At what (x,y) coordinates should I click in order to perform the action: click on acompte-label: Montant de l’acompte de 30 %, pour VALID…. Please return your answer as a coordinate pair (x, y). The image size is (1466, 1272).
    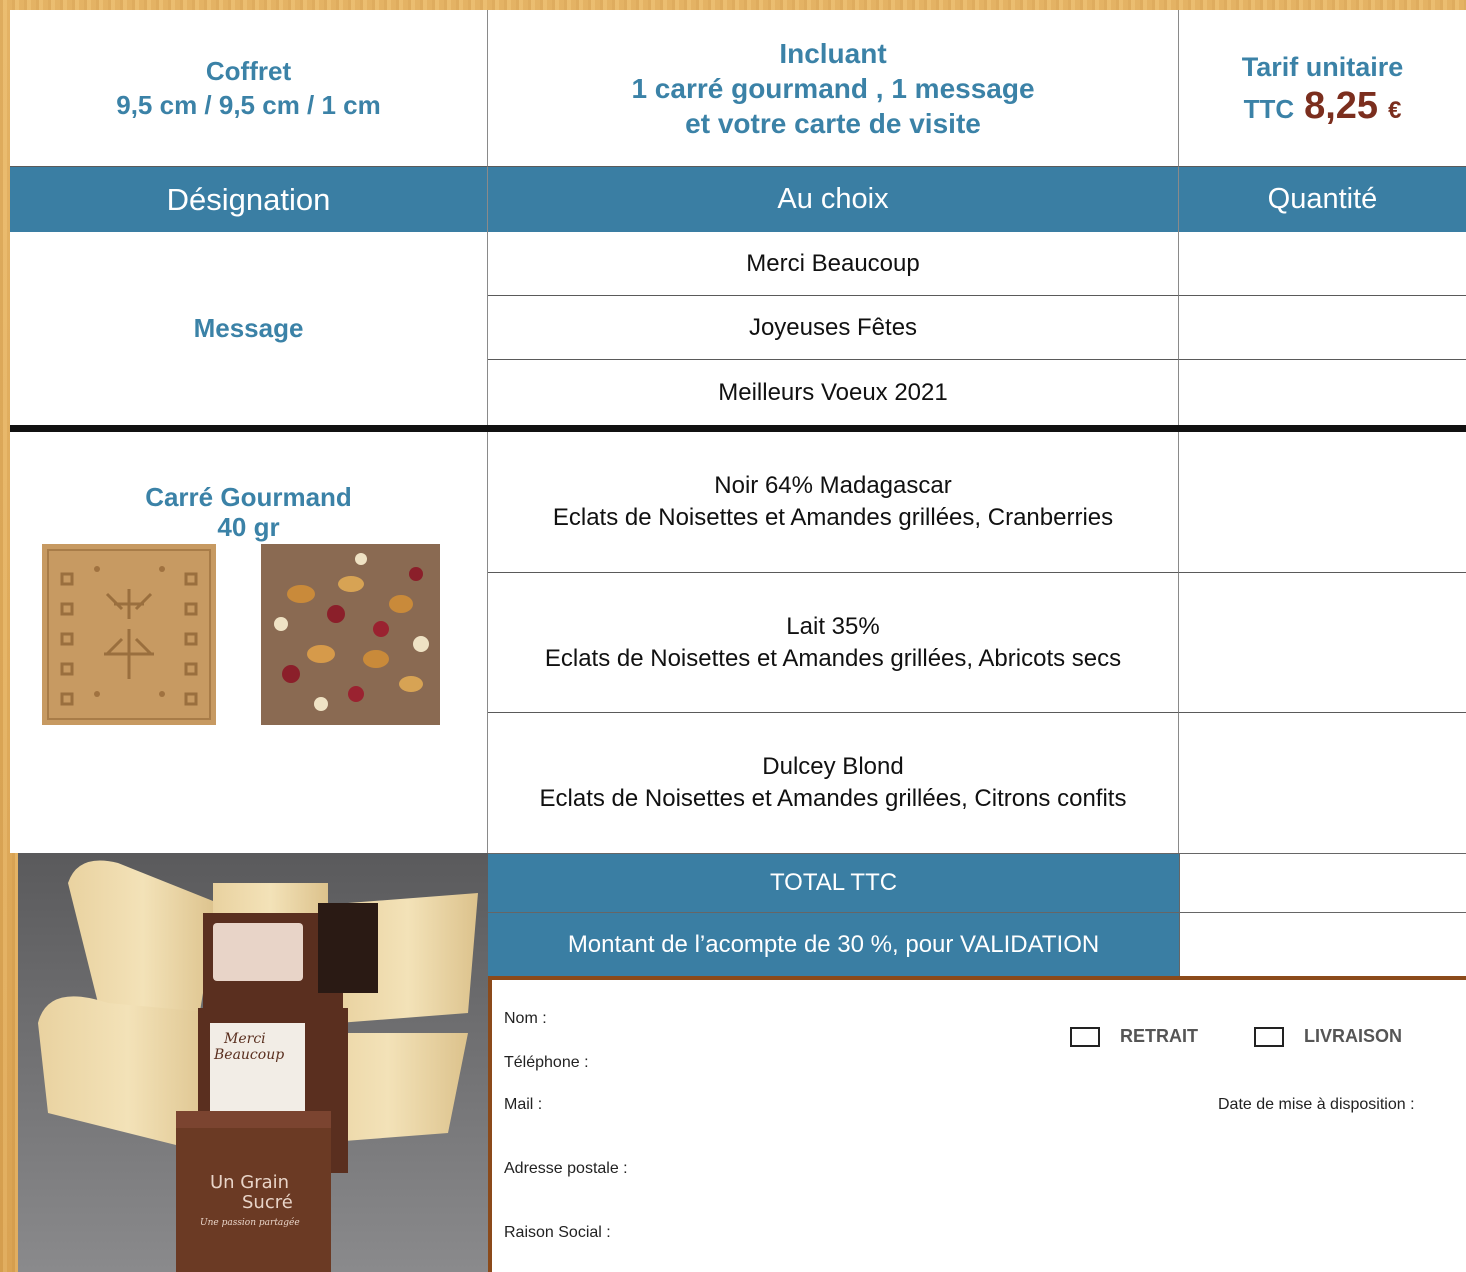
    Looking at the image, I should click on (833, 944).